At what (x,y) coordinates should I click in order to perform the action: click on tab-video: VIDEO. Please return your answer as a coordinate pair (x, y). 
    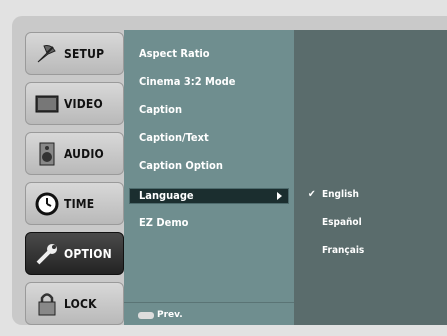
    Looking at the image, I should click on (74, 103).